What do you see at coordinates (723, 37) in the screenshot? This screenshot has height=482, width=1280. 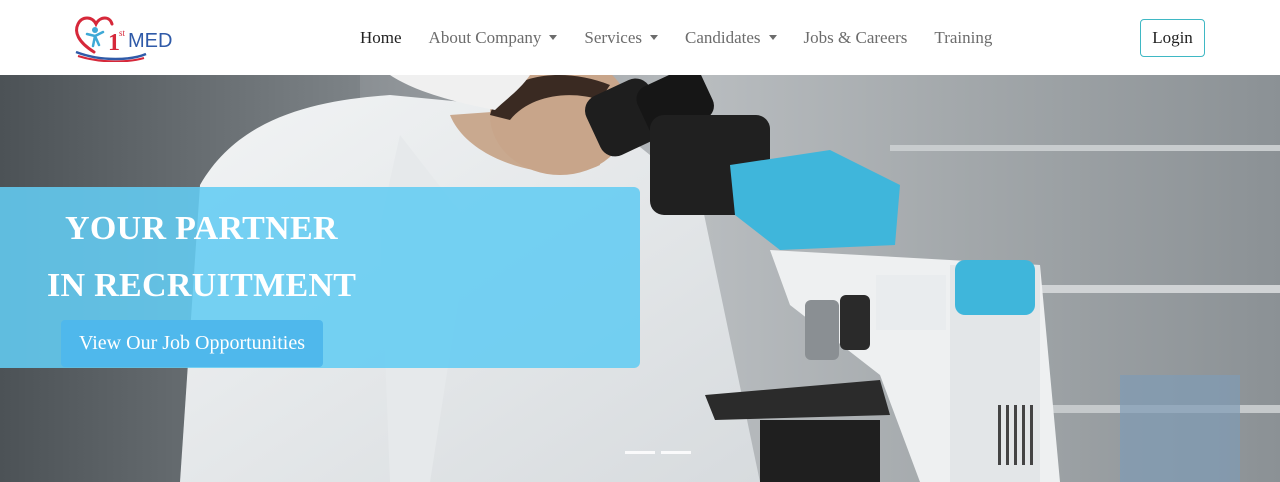 I see `nav-candidates-label: Candidates` at bounding box center [723, 37].